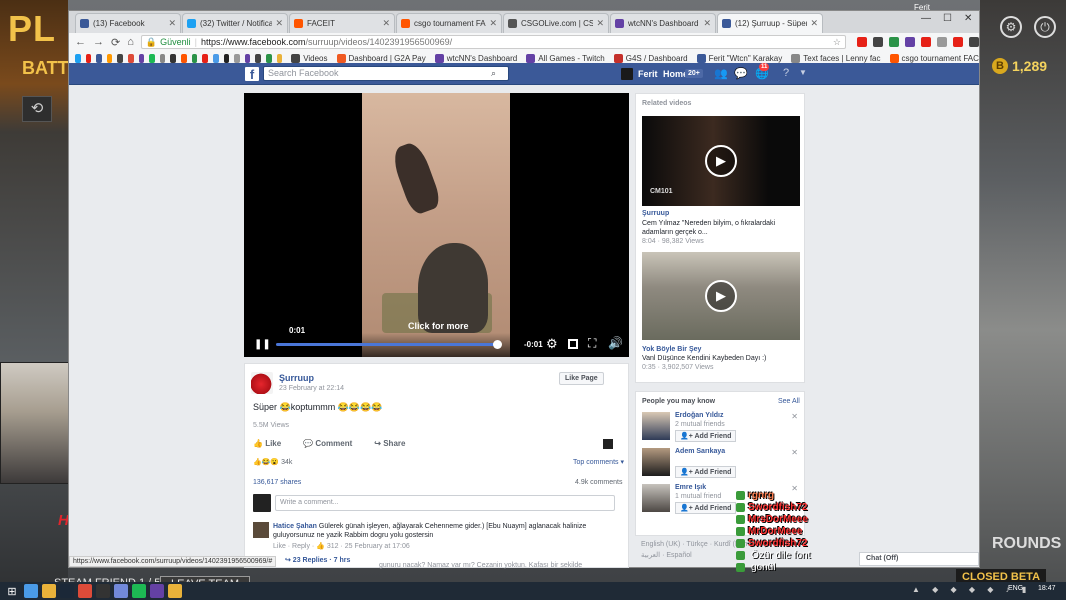  Describe the element at coordinates (608, 444) in the screenshot. I see `share-as-avatar` at that location.